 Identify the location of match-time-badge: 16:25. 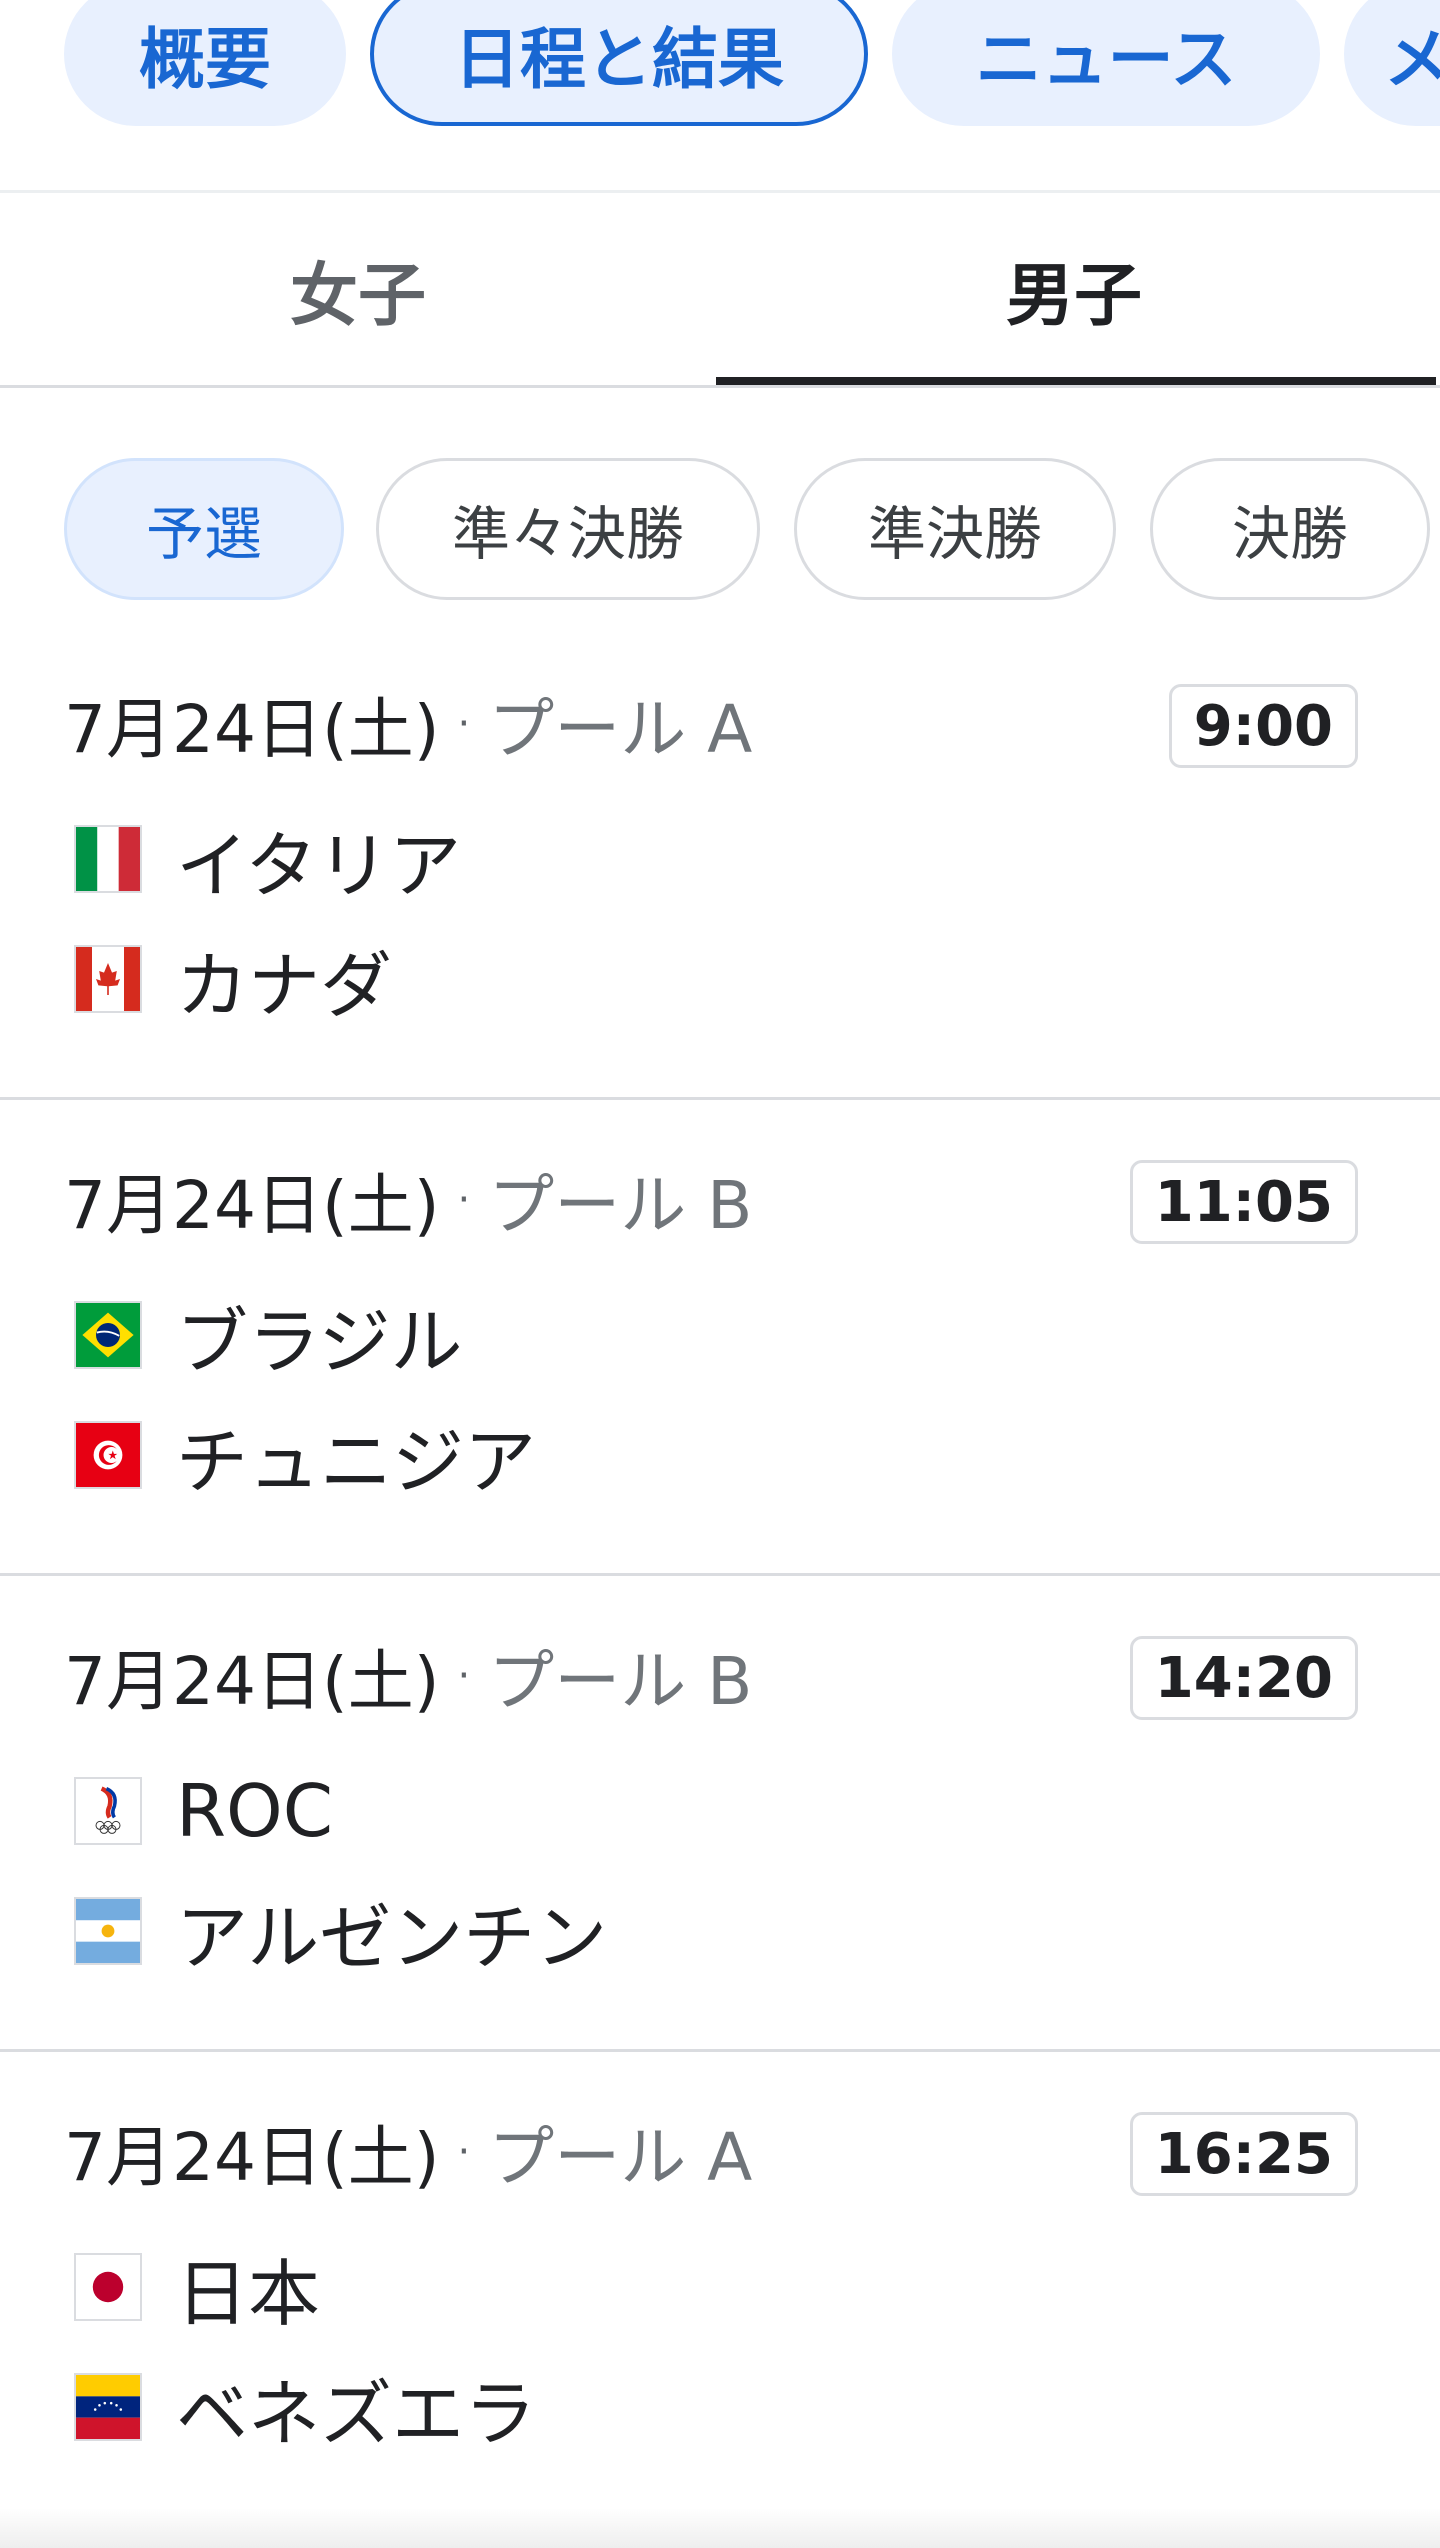
(1243, 2154).